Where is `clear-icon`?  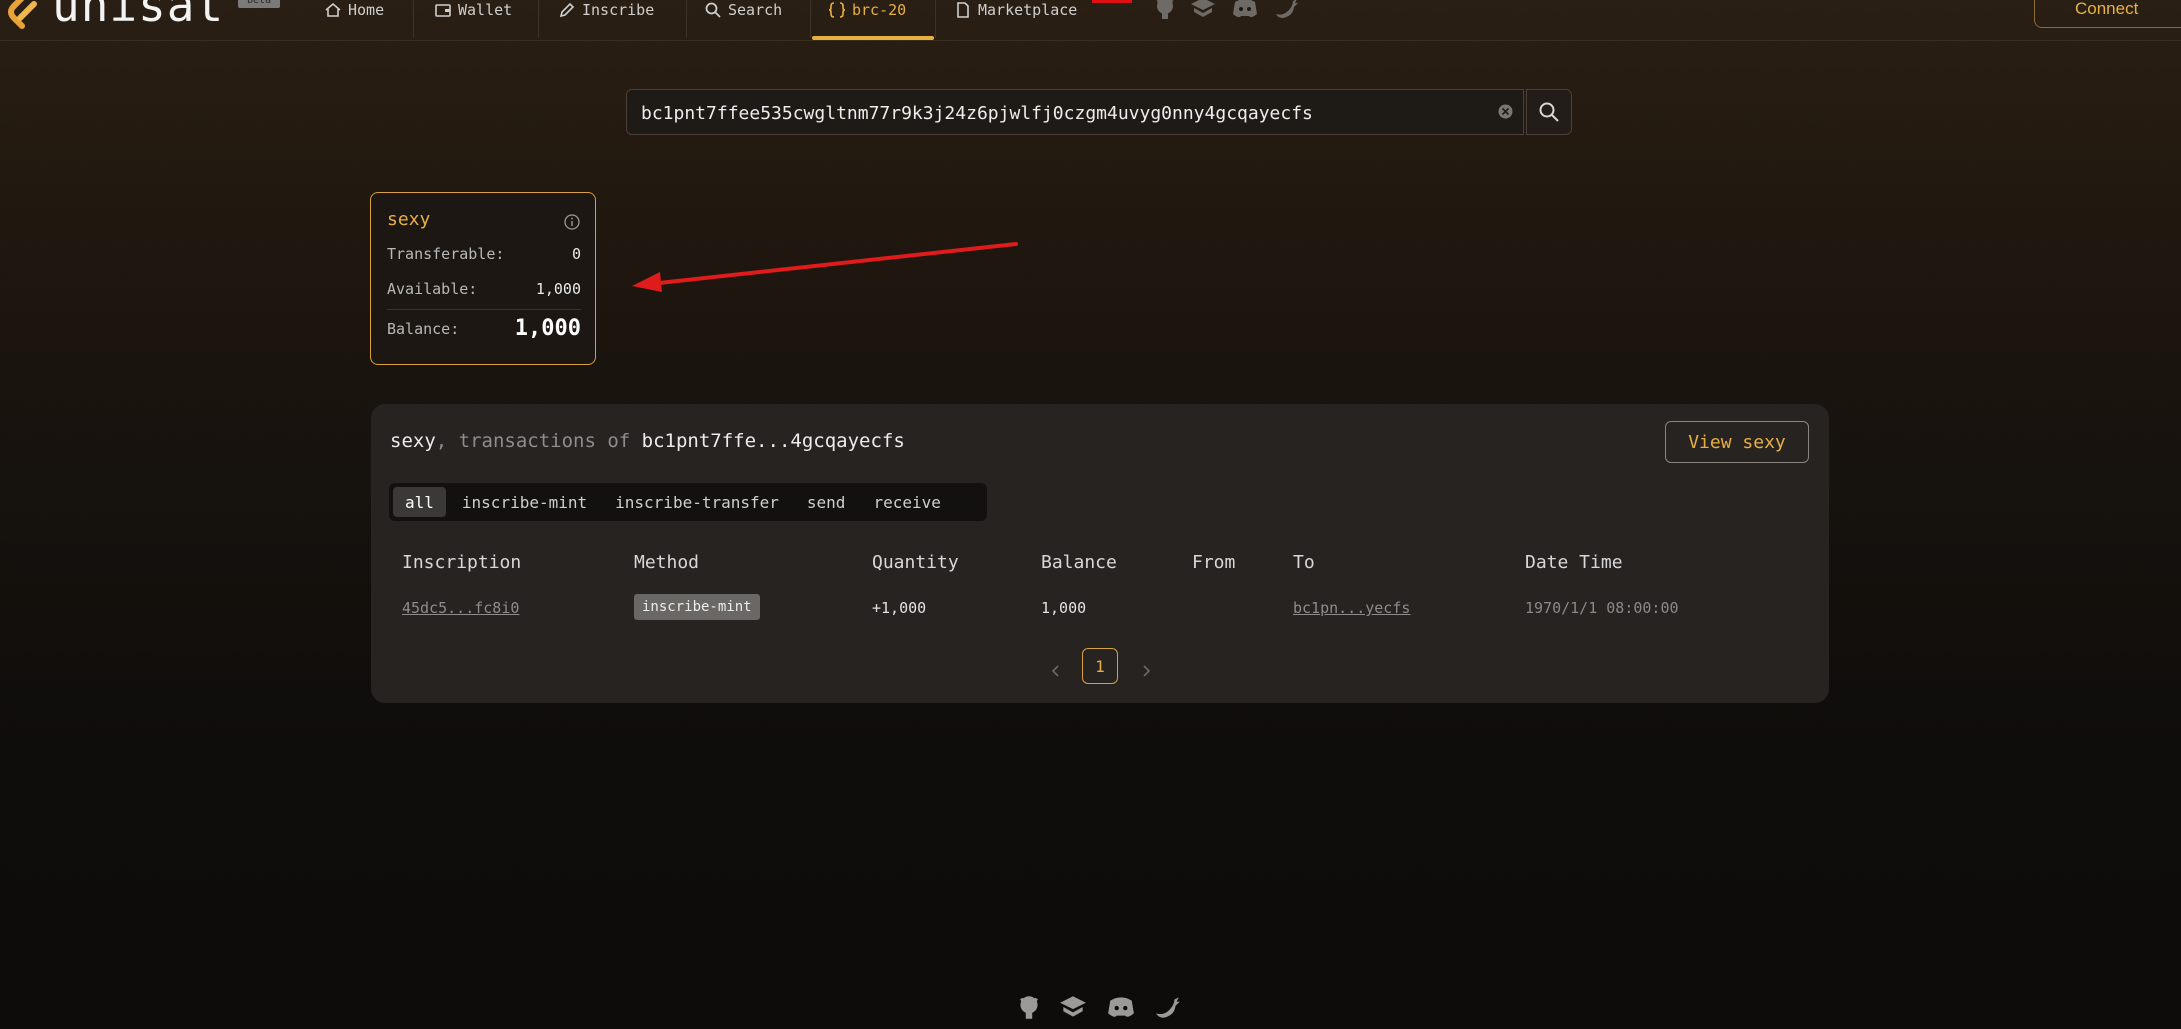
clear-icon is located at coordinates (1505, 111).